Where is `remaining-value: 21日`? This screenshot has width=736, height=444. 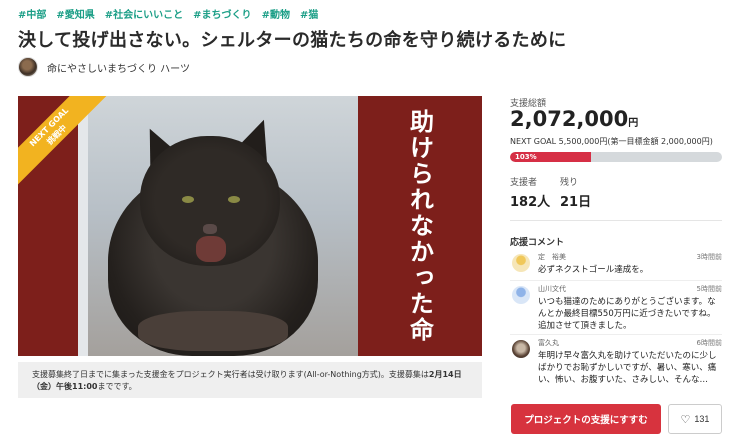
remaining-value: 21日 is located at coordinates (576, 202).